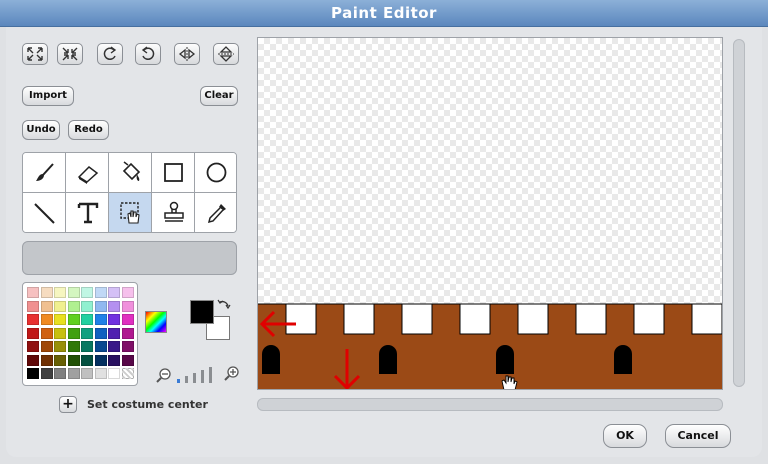  I want to click on window-title: Paint Editor, so click(384, 13).